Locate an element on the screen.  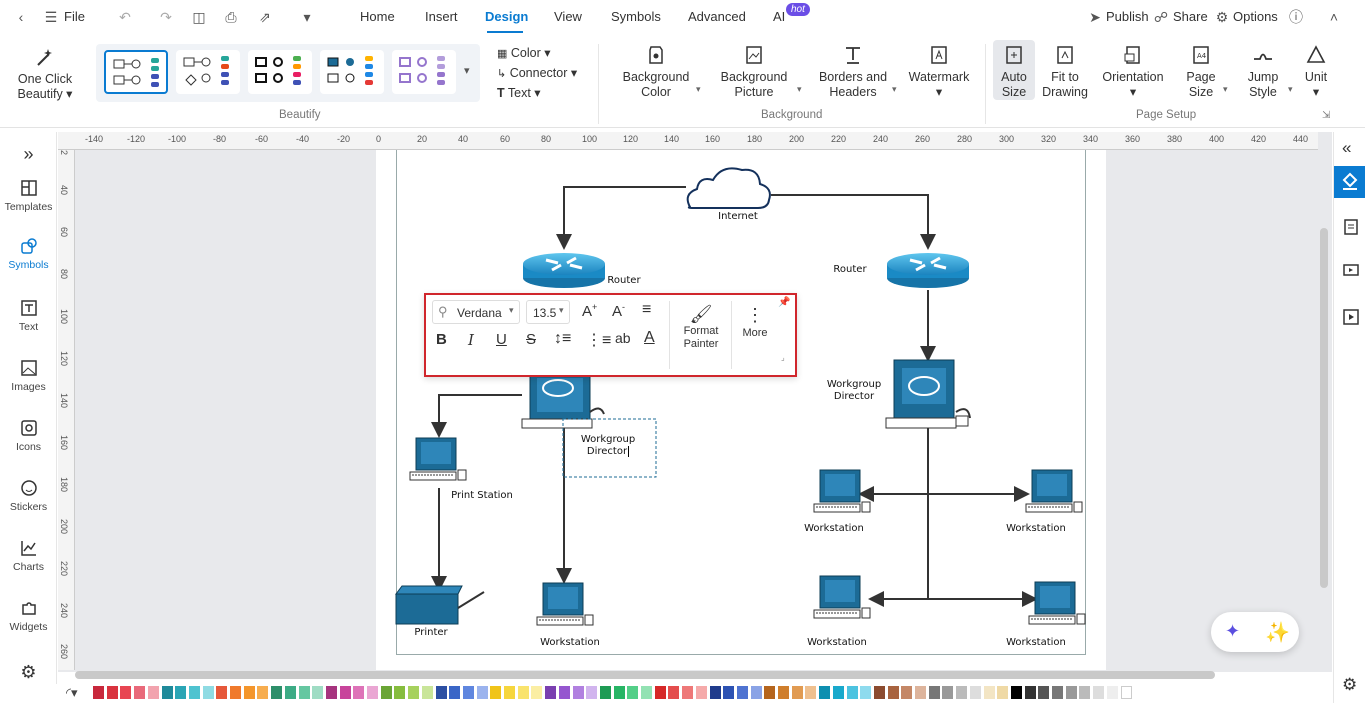
connector-internet-router-left is located at coordinates (621, 218).